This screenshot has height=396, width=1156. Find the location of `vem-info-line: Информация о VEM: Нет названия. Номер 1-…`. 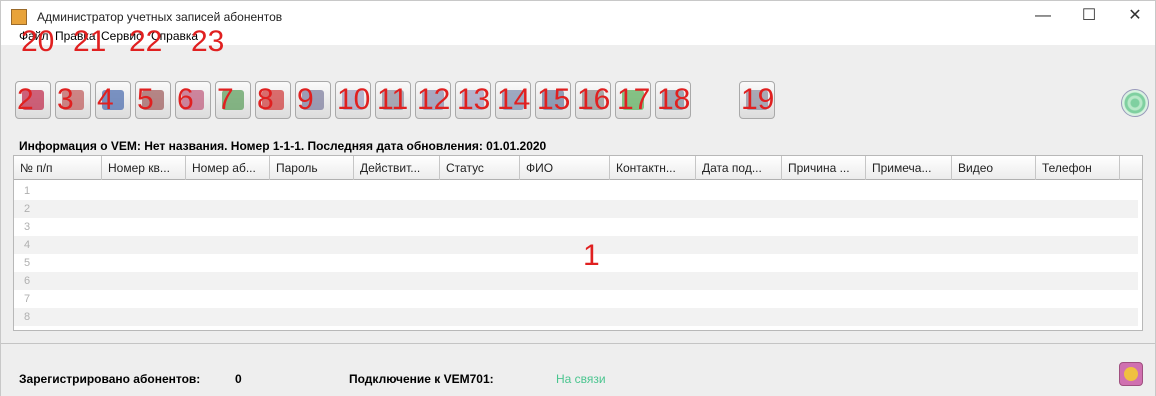

vem-info-line: Информация о VEM: Нет названия. Номер 1-… is located at coordinates (283, 146).